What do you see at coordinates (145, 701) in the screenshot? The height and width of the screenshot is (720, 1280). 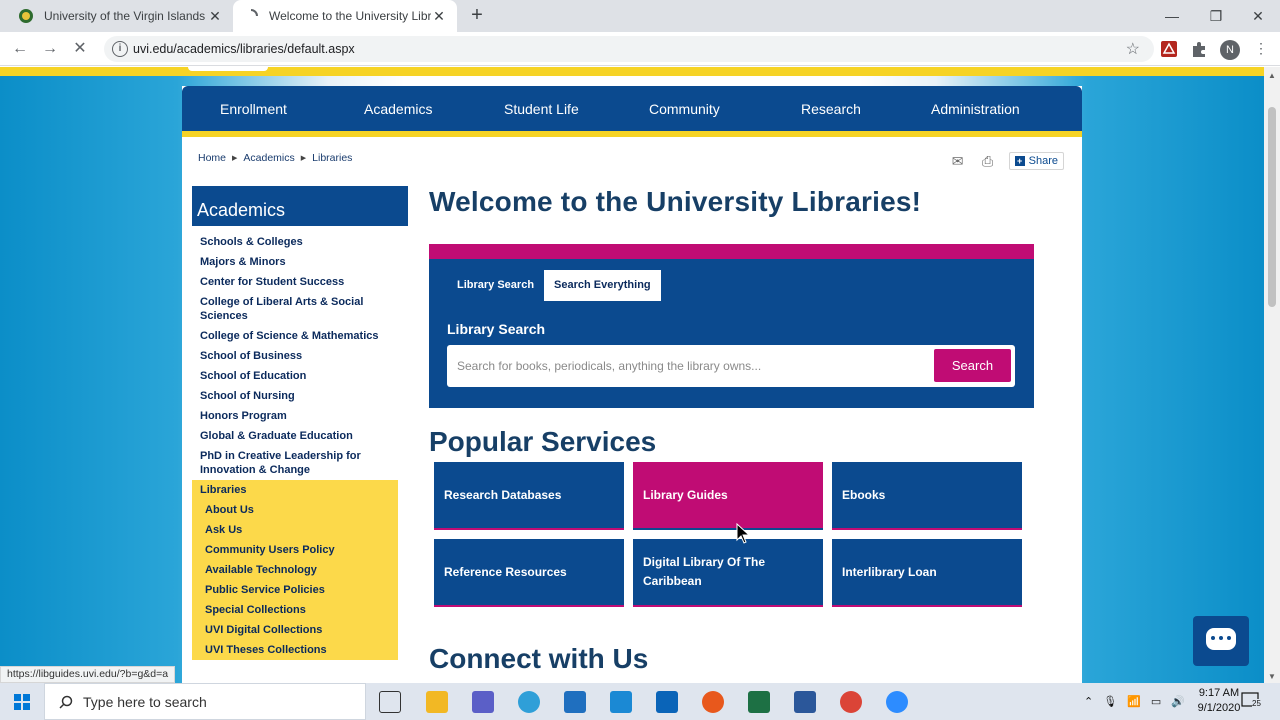 I see `taskbar-search-placeholder: Type here to search` at bounding box center [145, 701].